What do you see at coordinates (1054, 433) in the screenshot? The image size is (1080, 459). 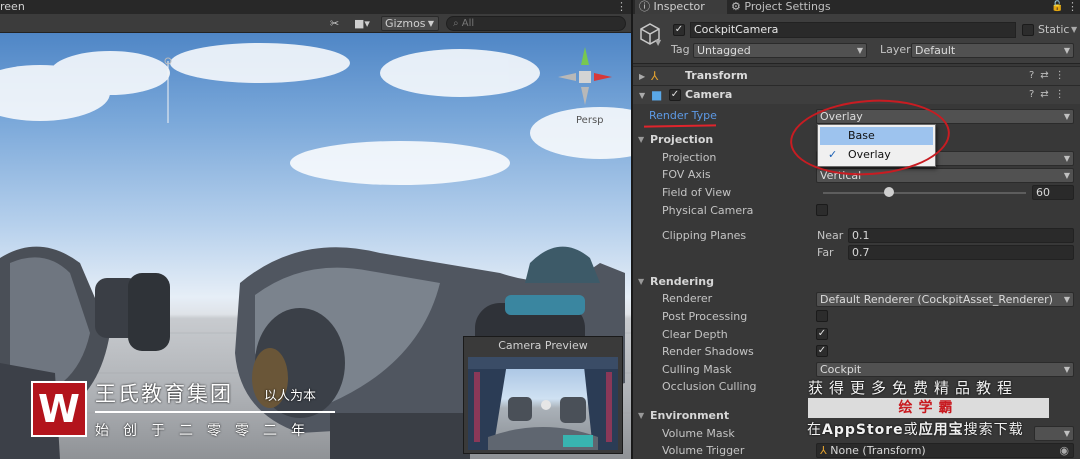 I see `volume-mask-dropdown: ▼` at bounding box center [1054, 433].